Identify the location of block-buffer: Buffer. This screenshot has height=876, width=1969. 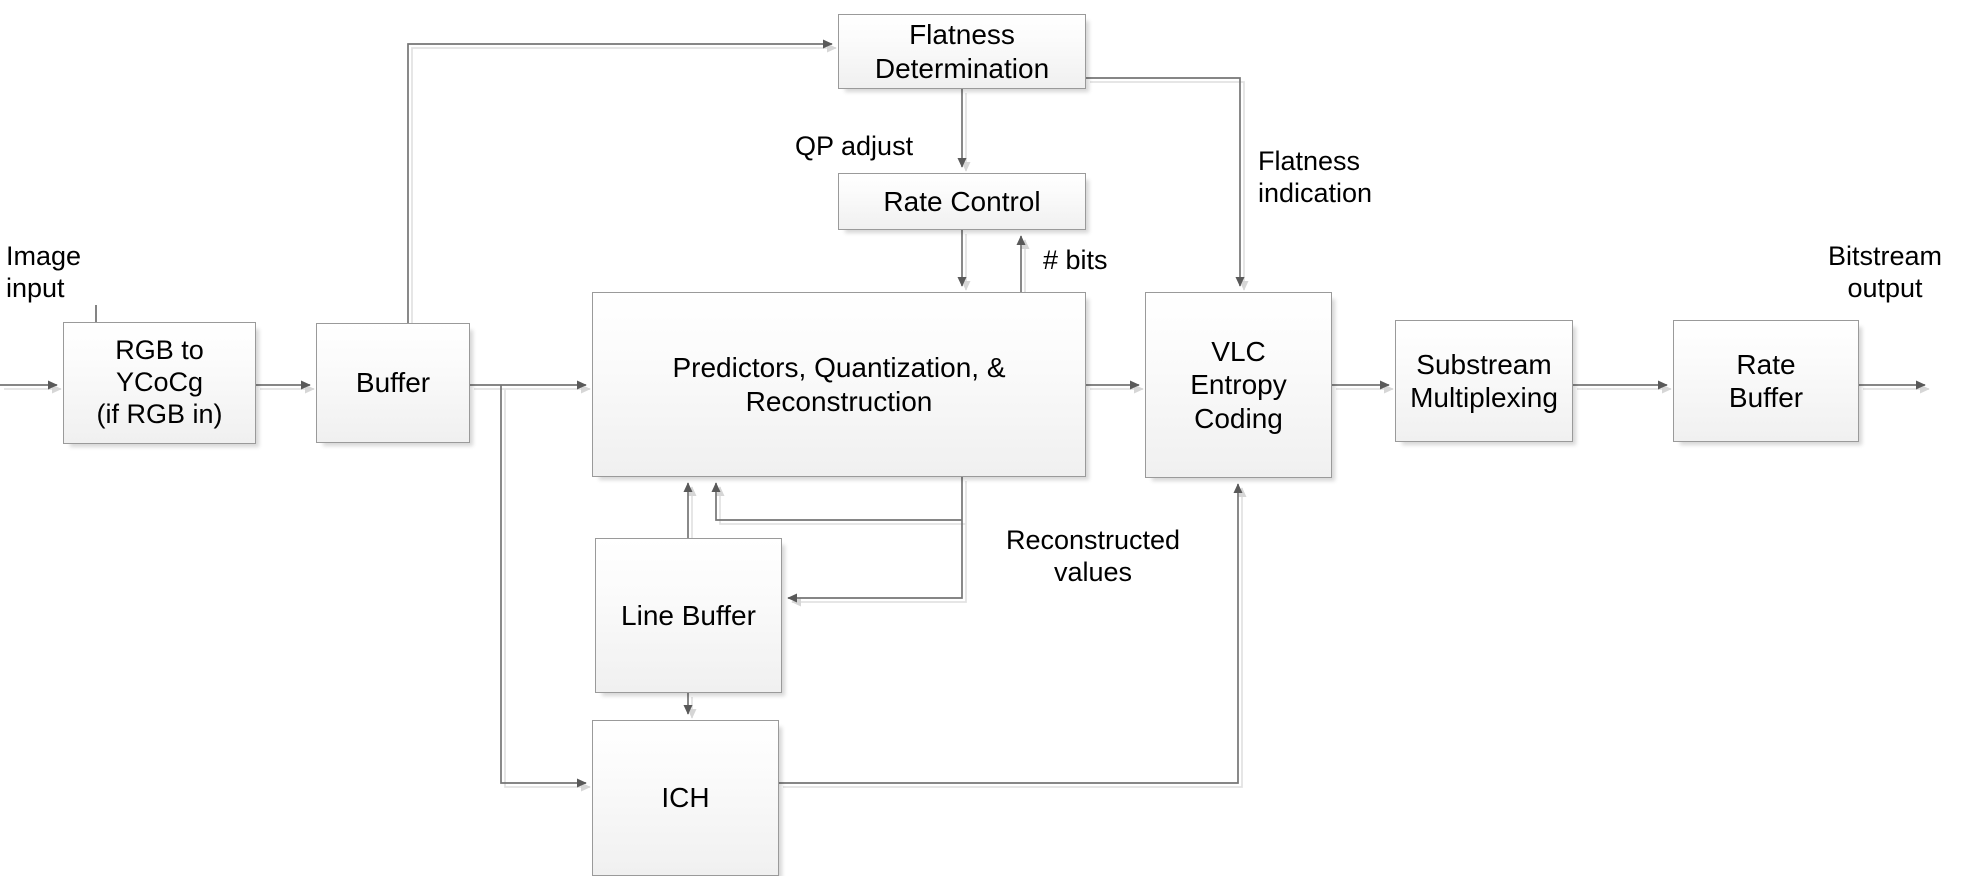
(393, 383).